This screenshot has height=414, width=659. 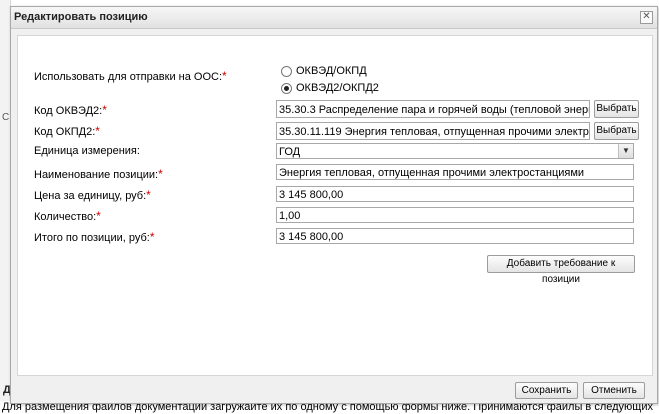 I want to click on okpd2-select-button: Выбрать, so click(x=616, y=131).